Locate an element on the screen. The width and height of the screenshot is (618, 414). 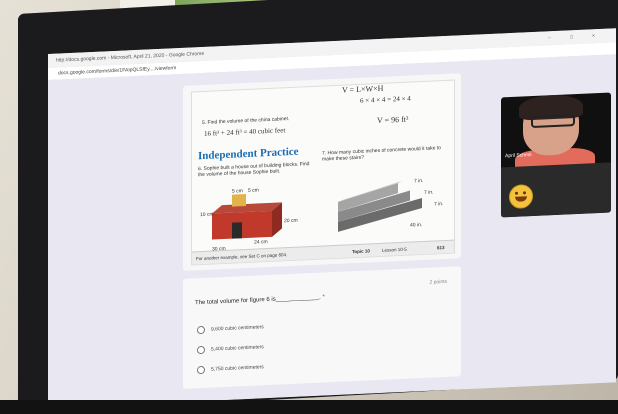
dim-5cm-b: 5 cm is located at coordinates (253, 190).